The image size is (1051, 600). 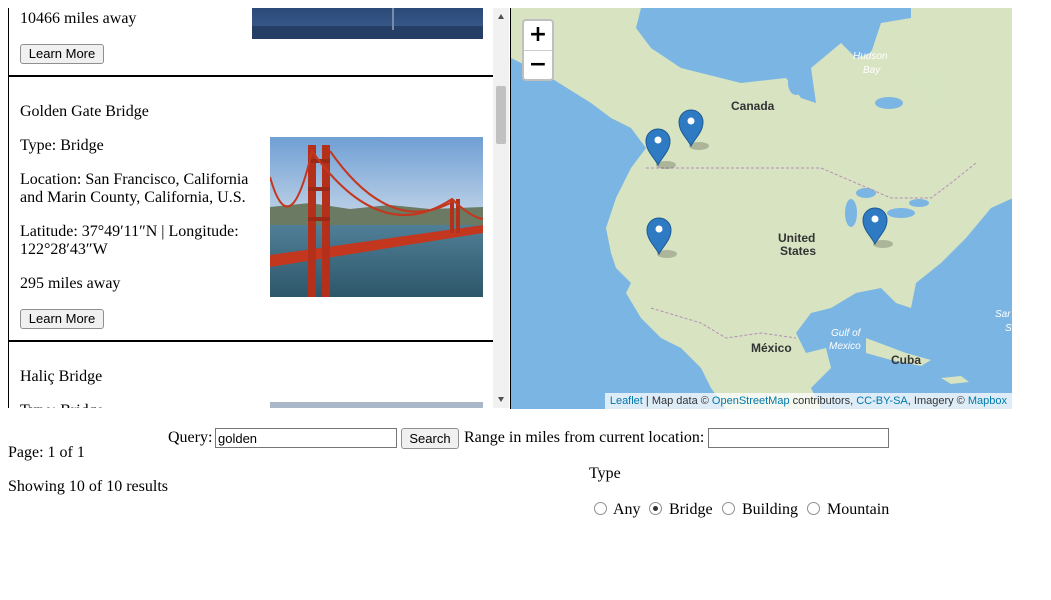 What do you see at coordinates (129, 231) in the screenshot?
I see `result-coords-1: Latitude: 37°49′11″N | Longitude:` at bounding box center [129, 231].